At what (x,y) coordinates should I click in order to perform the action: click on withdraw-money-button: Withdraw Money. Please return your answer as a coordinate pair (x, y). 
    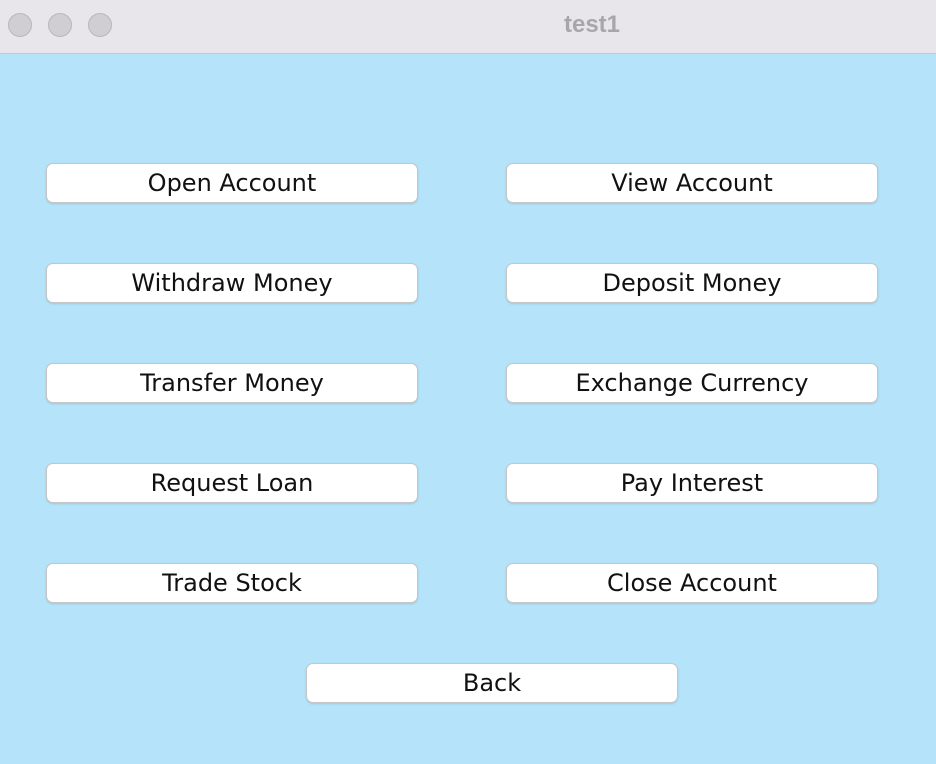
    Looking at the image, I should click on (232, 283).